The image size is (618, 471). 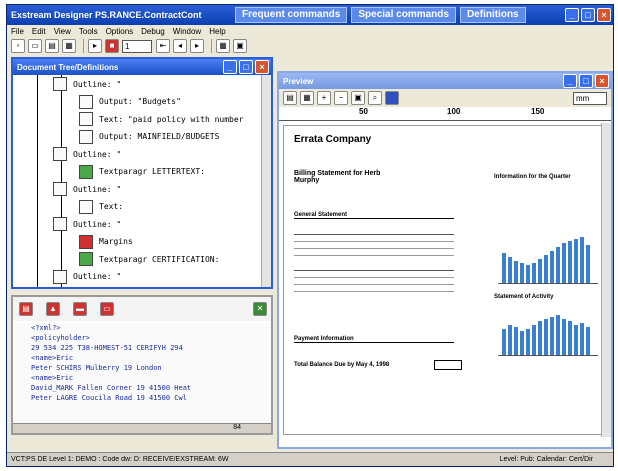 What do you see at coordinates (149, 259) in the screenshot?
I see `tree-node: Textparagr CERTIFICATION:` at bounding box center [149, 259].